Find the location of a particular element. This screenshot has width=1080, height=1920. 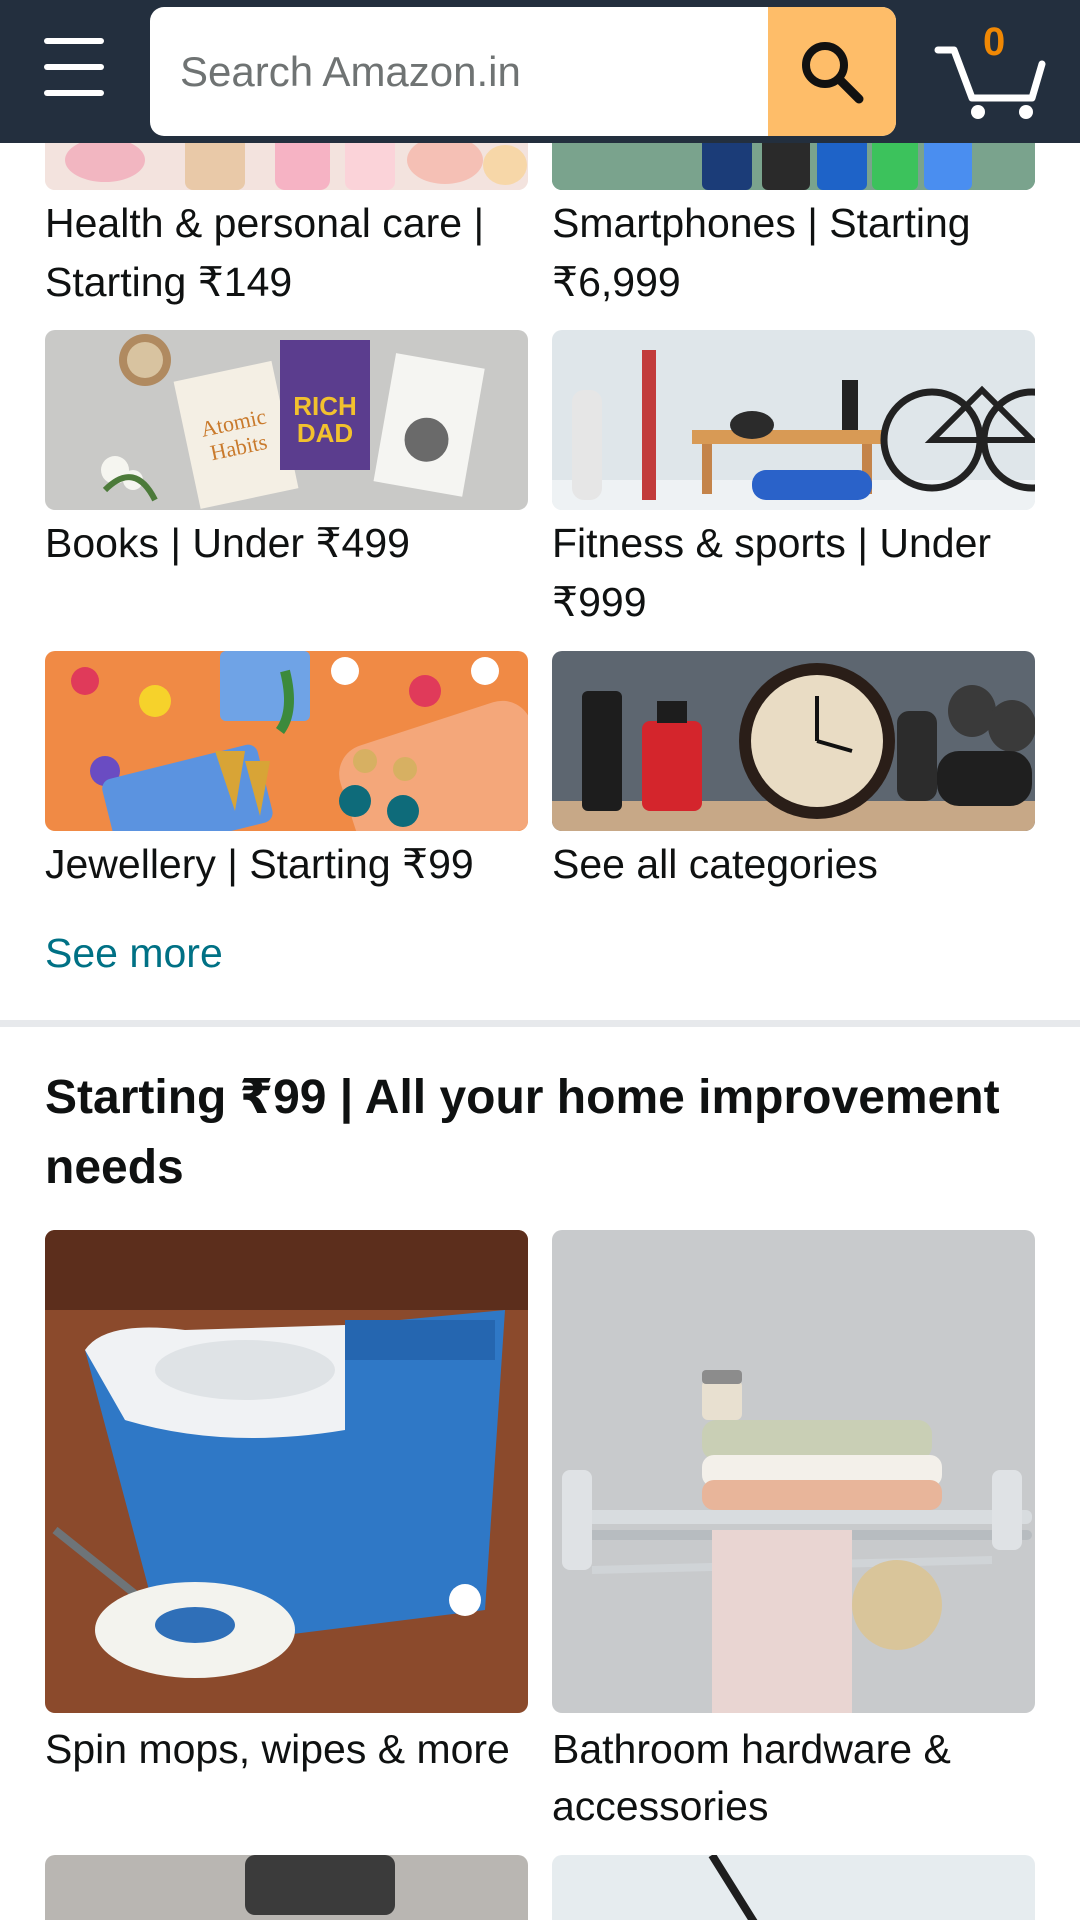

product-label: Bathroom hardware & accessories is located at coordinates (751, 1777).